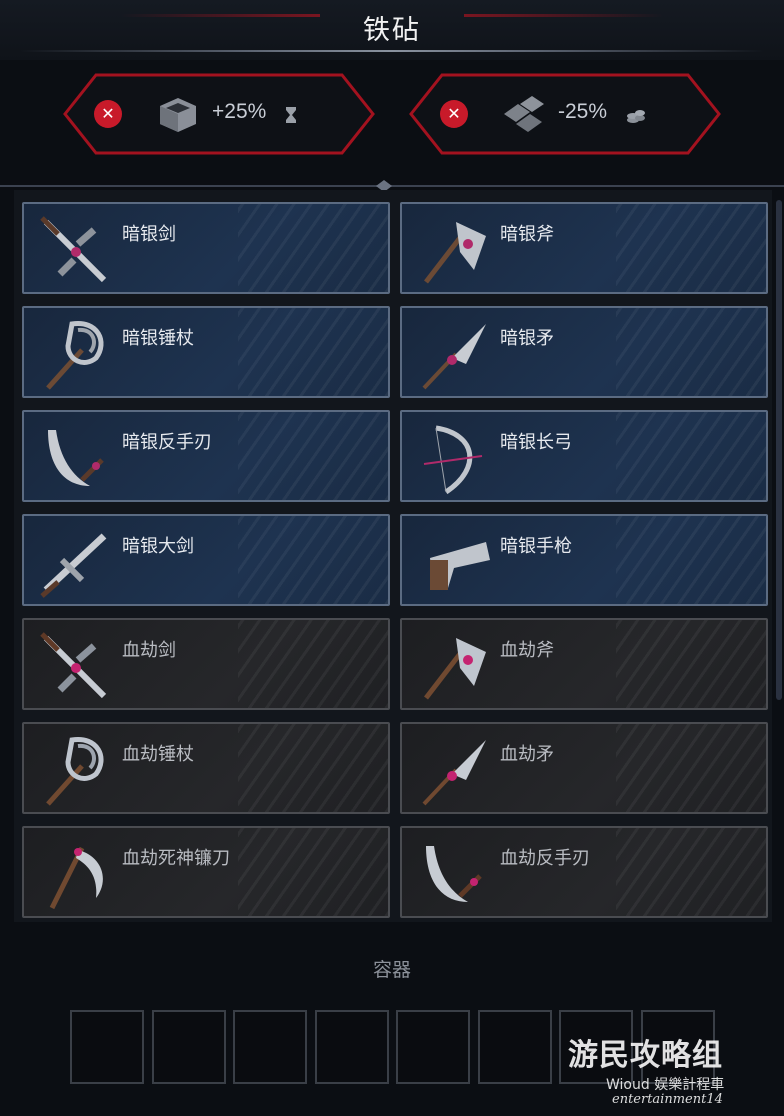 Image resolution: width=784 pixels, height=1116 pixels. I want to click on recipe-name: 血劫死神镰刀, so click(176, 858).